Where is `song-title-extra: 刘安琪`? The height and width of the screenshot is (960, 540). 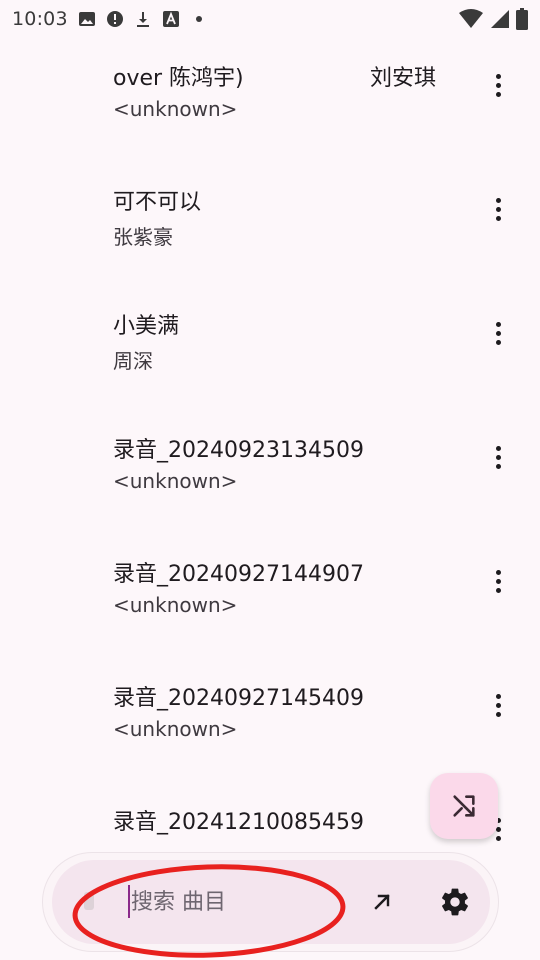
song-title-extra: 刘安琪 is located at coordinates (403, 78).